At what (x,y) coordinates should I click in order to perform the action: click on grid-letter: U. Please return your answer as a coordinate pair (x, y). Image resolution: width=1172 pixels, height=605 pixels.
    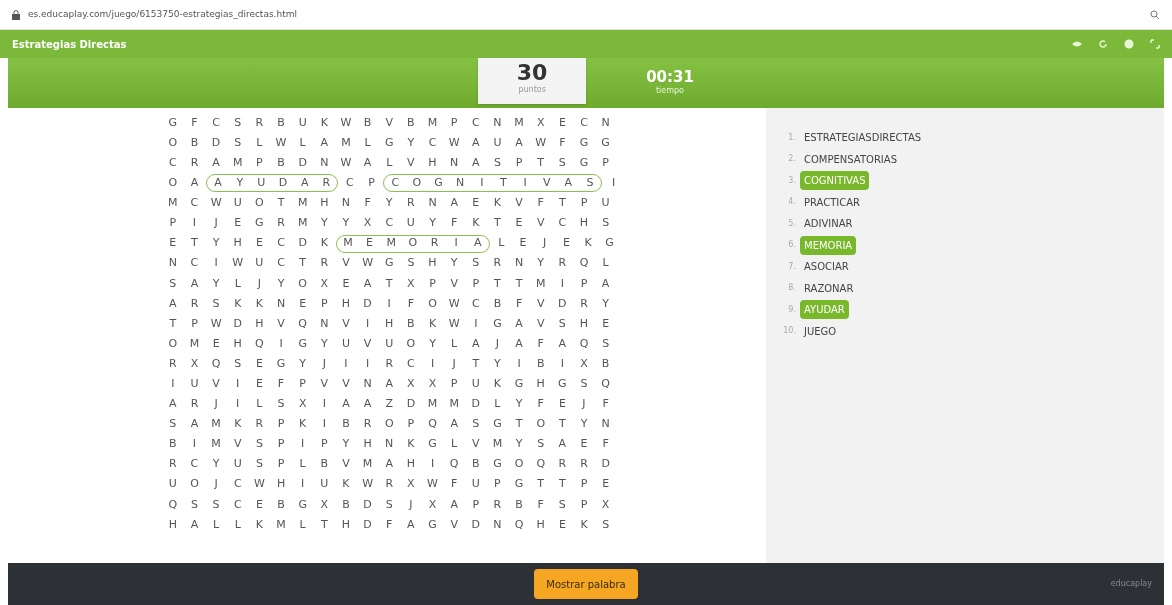
    Looking at the image, I should click on (237, 464).